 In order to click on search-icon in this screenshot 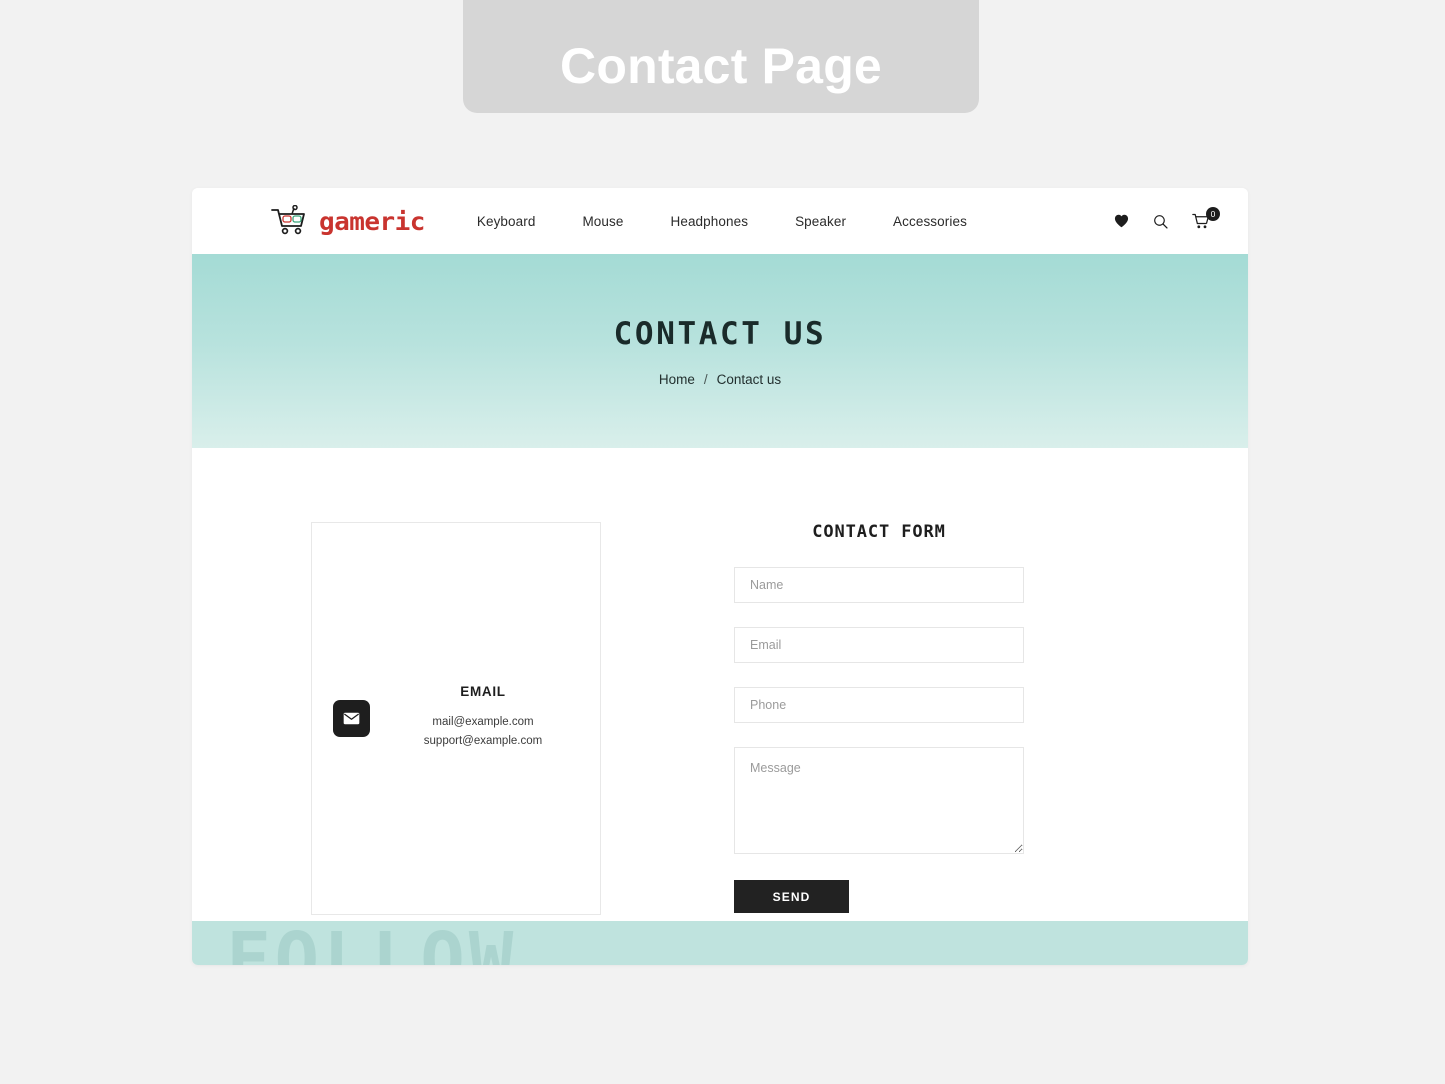, I will do `click(1161, 221)`.